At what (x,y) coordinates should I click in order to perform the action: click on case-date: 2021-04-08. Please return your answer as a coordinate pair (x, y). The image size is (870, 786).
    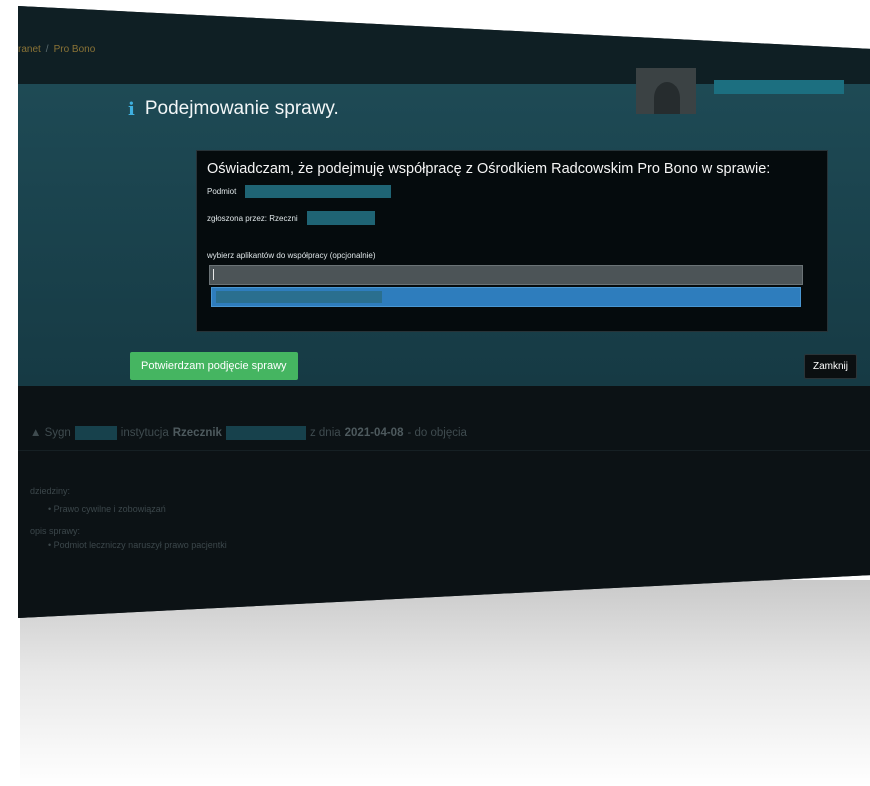
    Looking at the image, I should click on (374, 433).